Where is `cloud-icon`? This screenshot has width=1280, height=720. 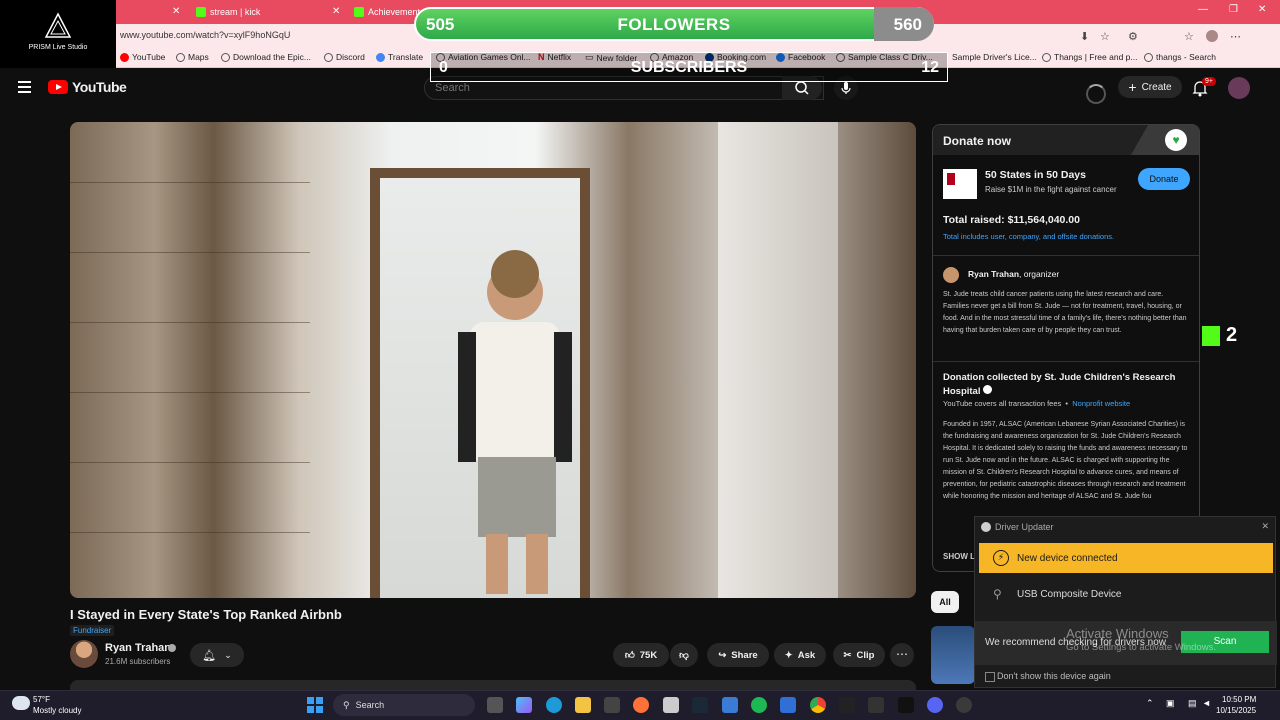 cloud-icon is located at coordinates (21, 703).